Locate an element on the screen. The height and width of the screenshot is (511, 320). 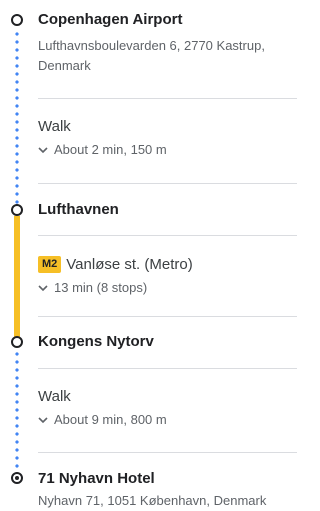
walk-details-toggle: About 2 min, 150 m is located at coordinates (102, 149).